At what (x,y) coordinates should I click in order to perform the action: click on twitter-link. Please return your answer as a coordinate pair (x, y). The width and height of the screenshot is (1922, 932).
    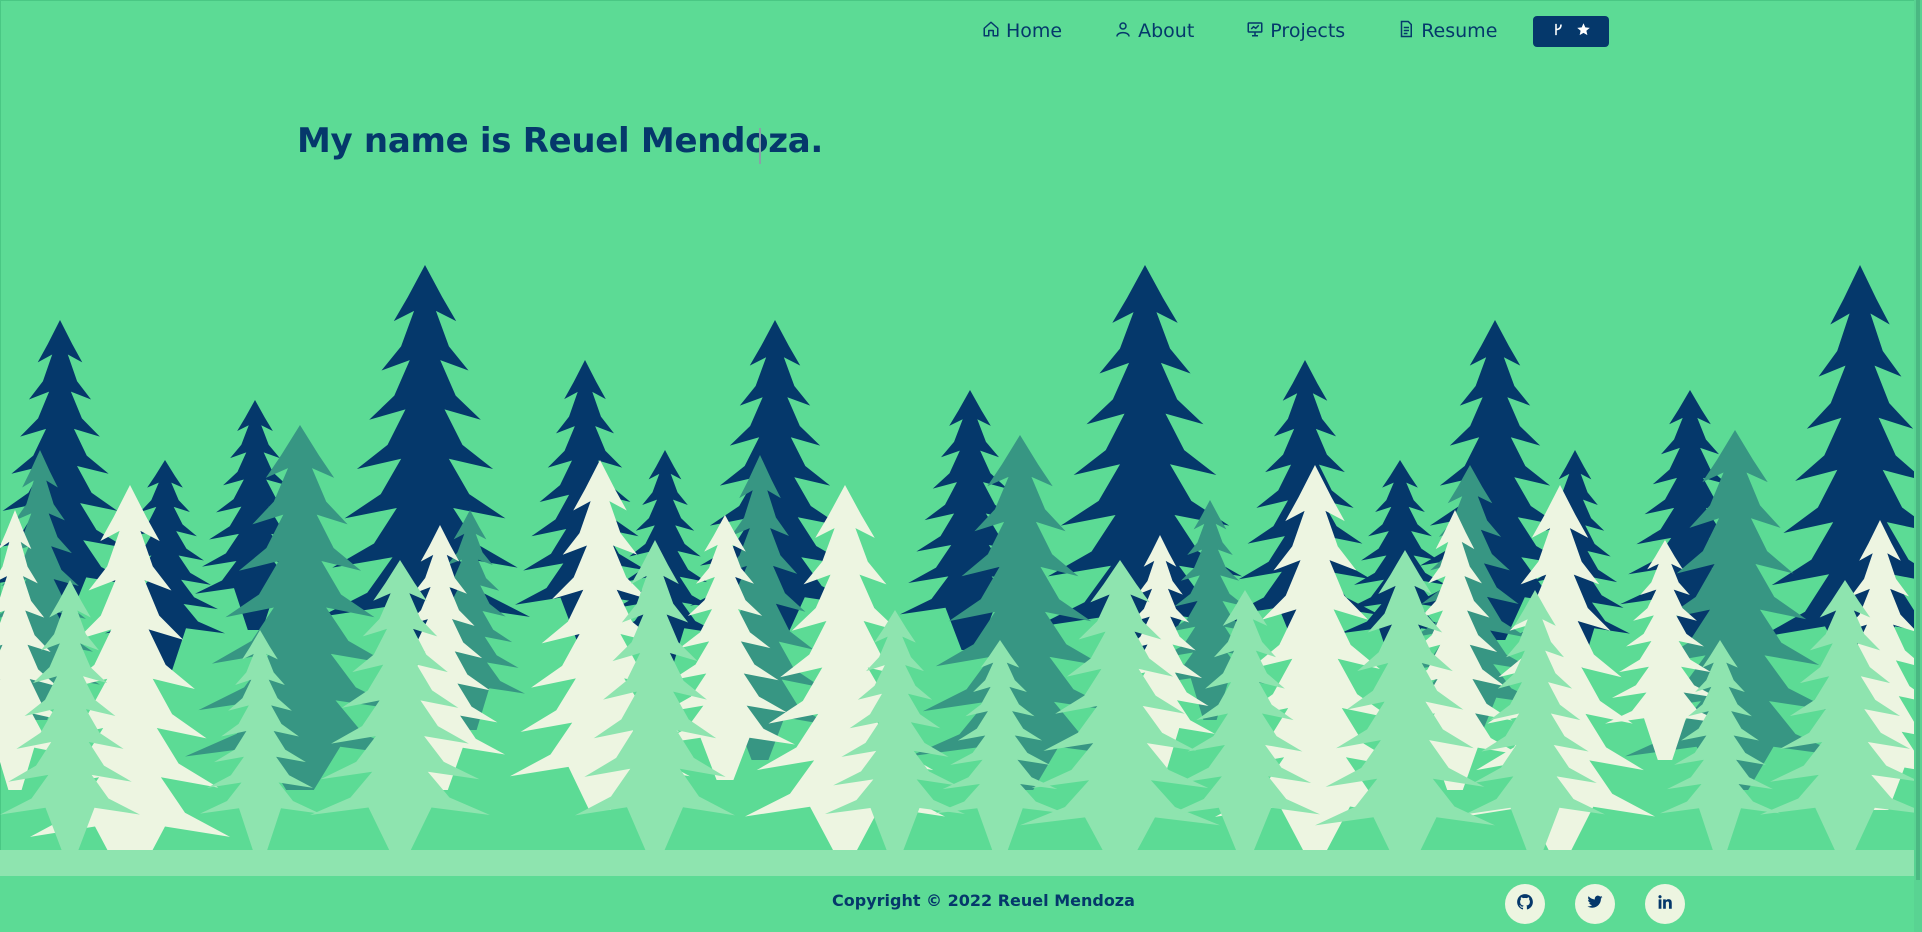
    Looking at the image, I should click on (1595, 904).